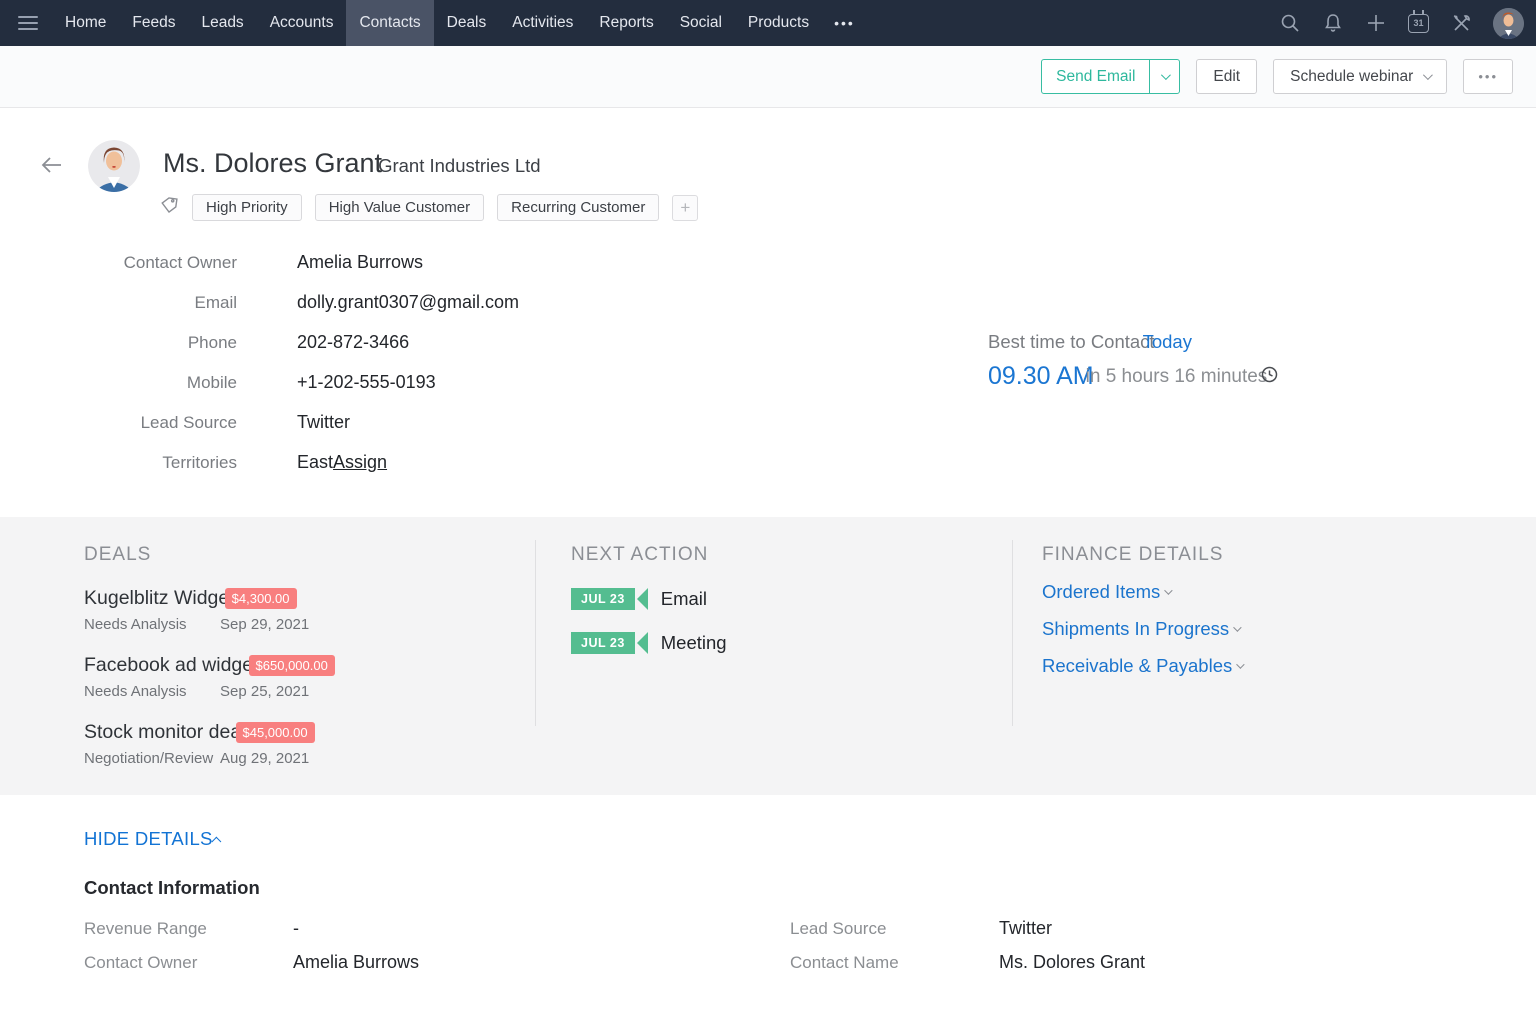 The image size is (1536, 1031). Describe the element at coordinates (366, 382) in the screenshot. I see `mobile-value: +1-202-555-0193` at that location.